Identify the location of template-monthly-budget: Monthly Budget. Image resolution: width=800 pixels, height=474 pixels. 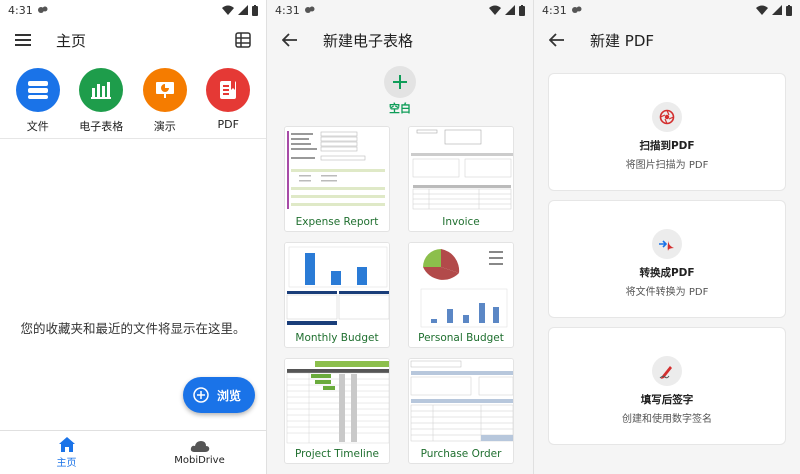
(337, 295).